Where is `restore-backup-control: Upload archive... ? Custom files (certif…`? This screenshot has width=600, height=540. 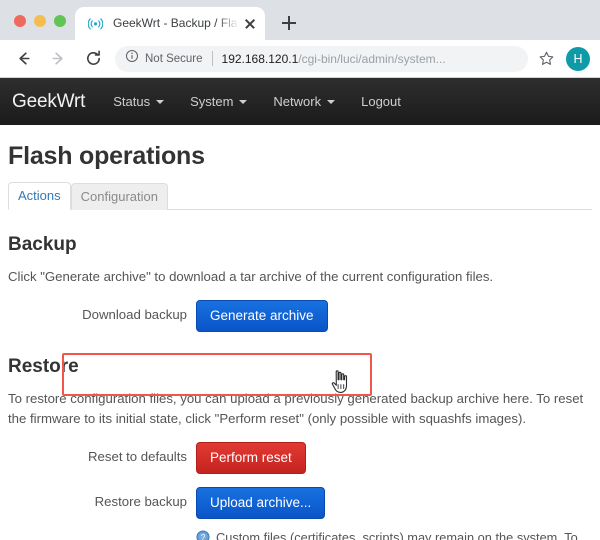 restore-backup-control: Upload archive... ? Custom files (certif… is located at coordinates (394, 513).